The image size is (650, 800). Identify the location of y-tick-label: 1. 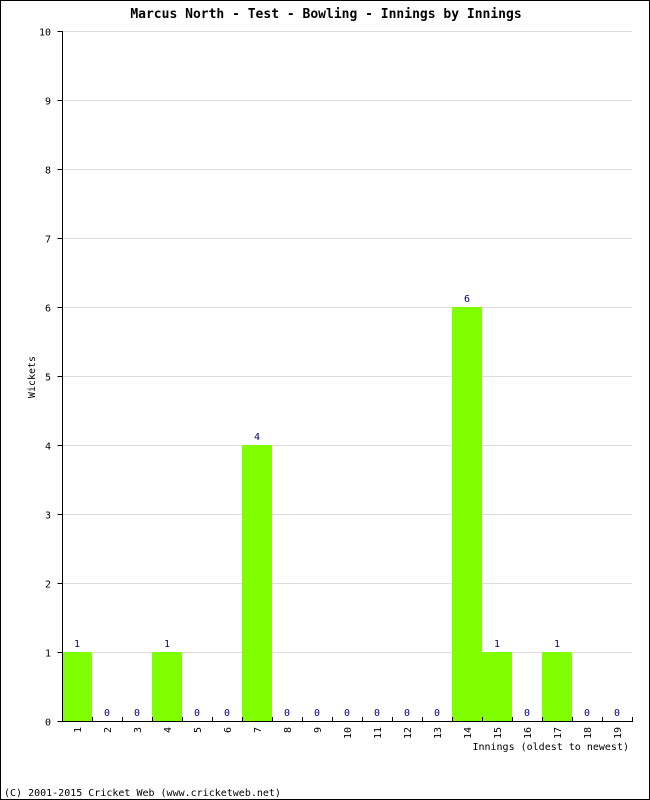
(48, 654).